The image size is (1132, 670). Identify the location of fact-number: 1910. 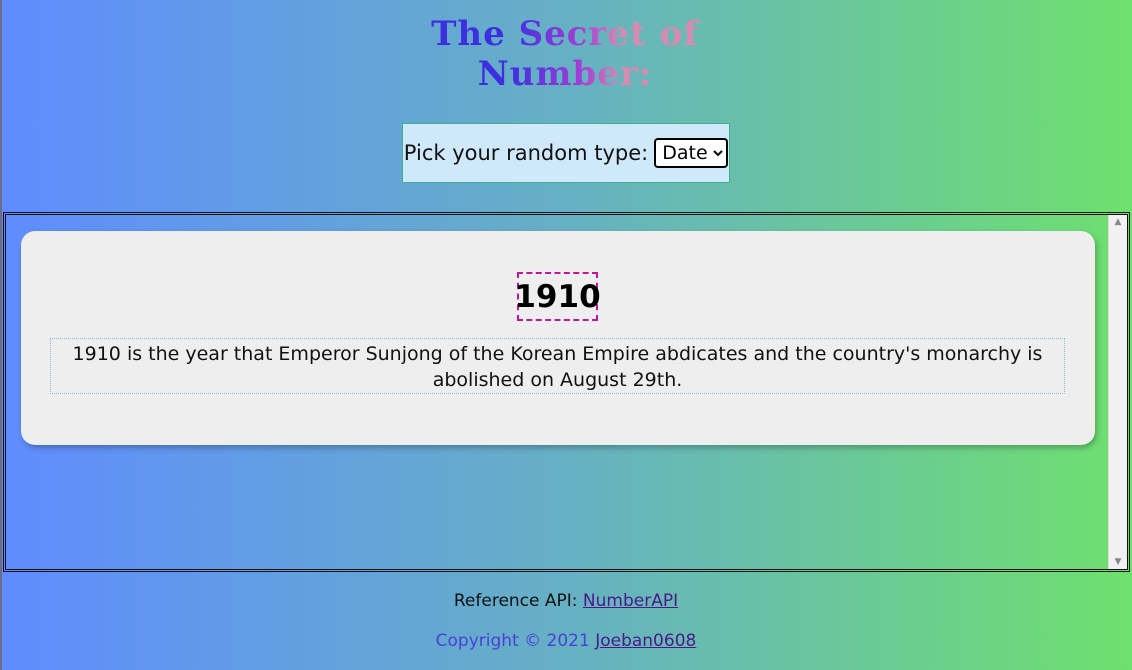
(557, 296).